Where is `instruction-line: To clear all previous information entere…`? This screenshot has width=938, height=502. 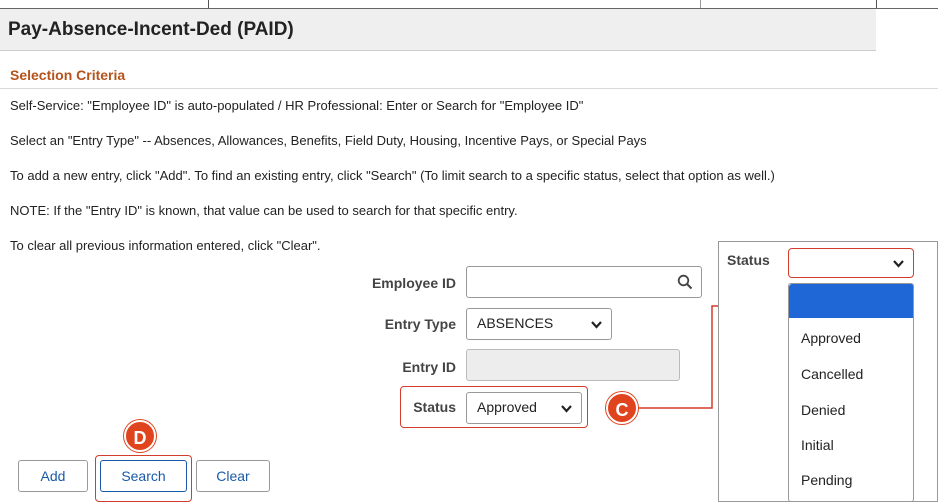 instruction-line: To clear all previous information entere… is located at coordinates (165, 245).